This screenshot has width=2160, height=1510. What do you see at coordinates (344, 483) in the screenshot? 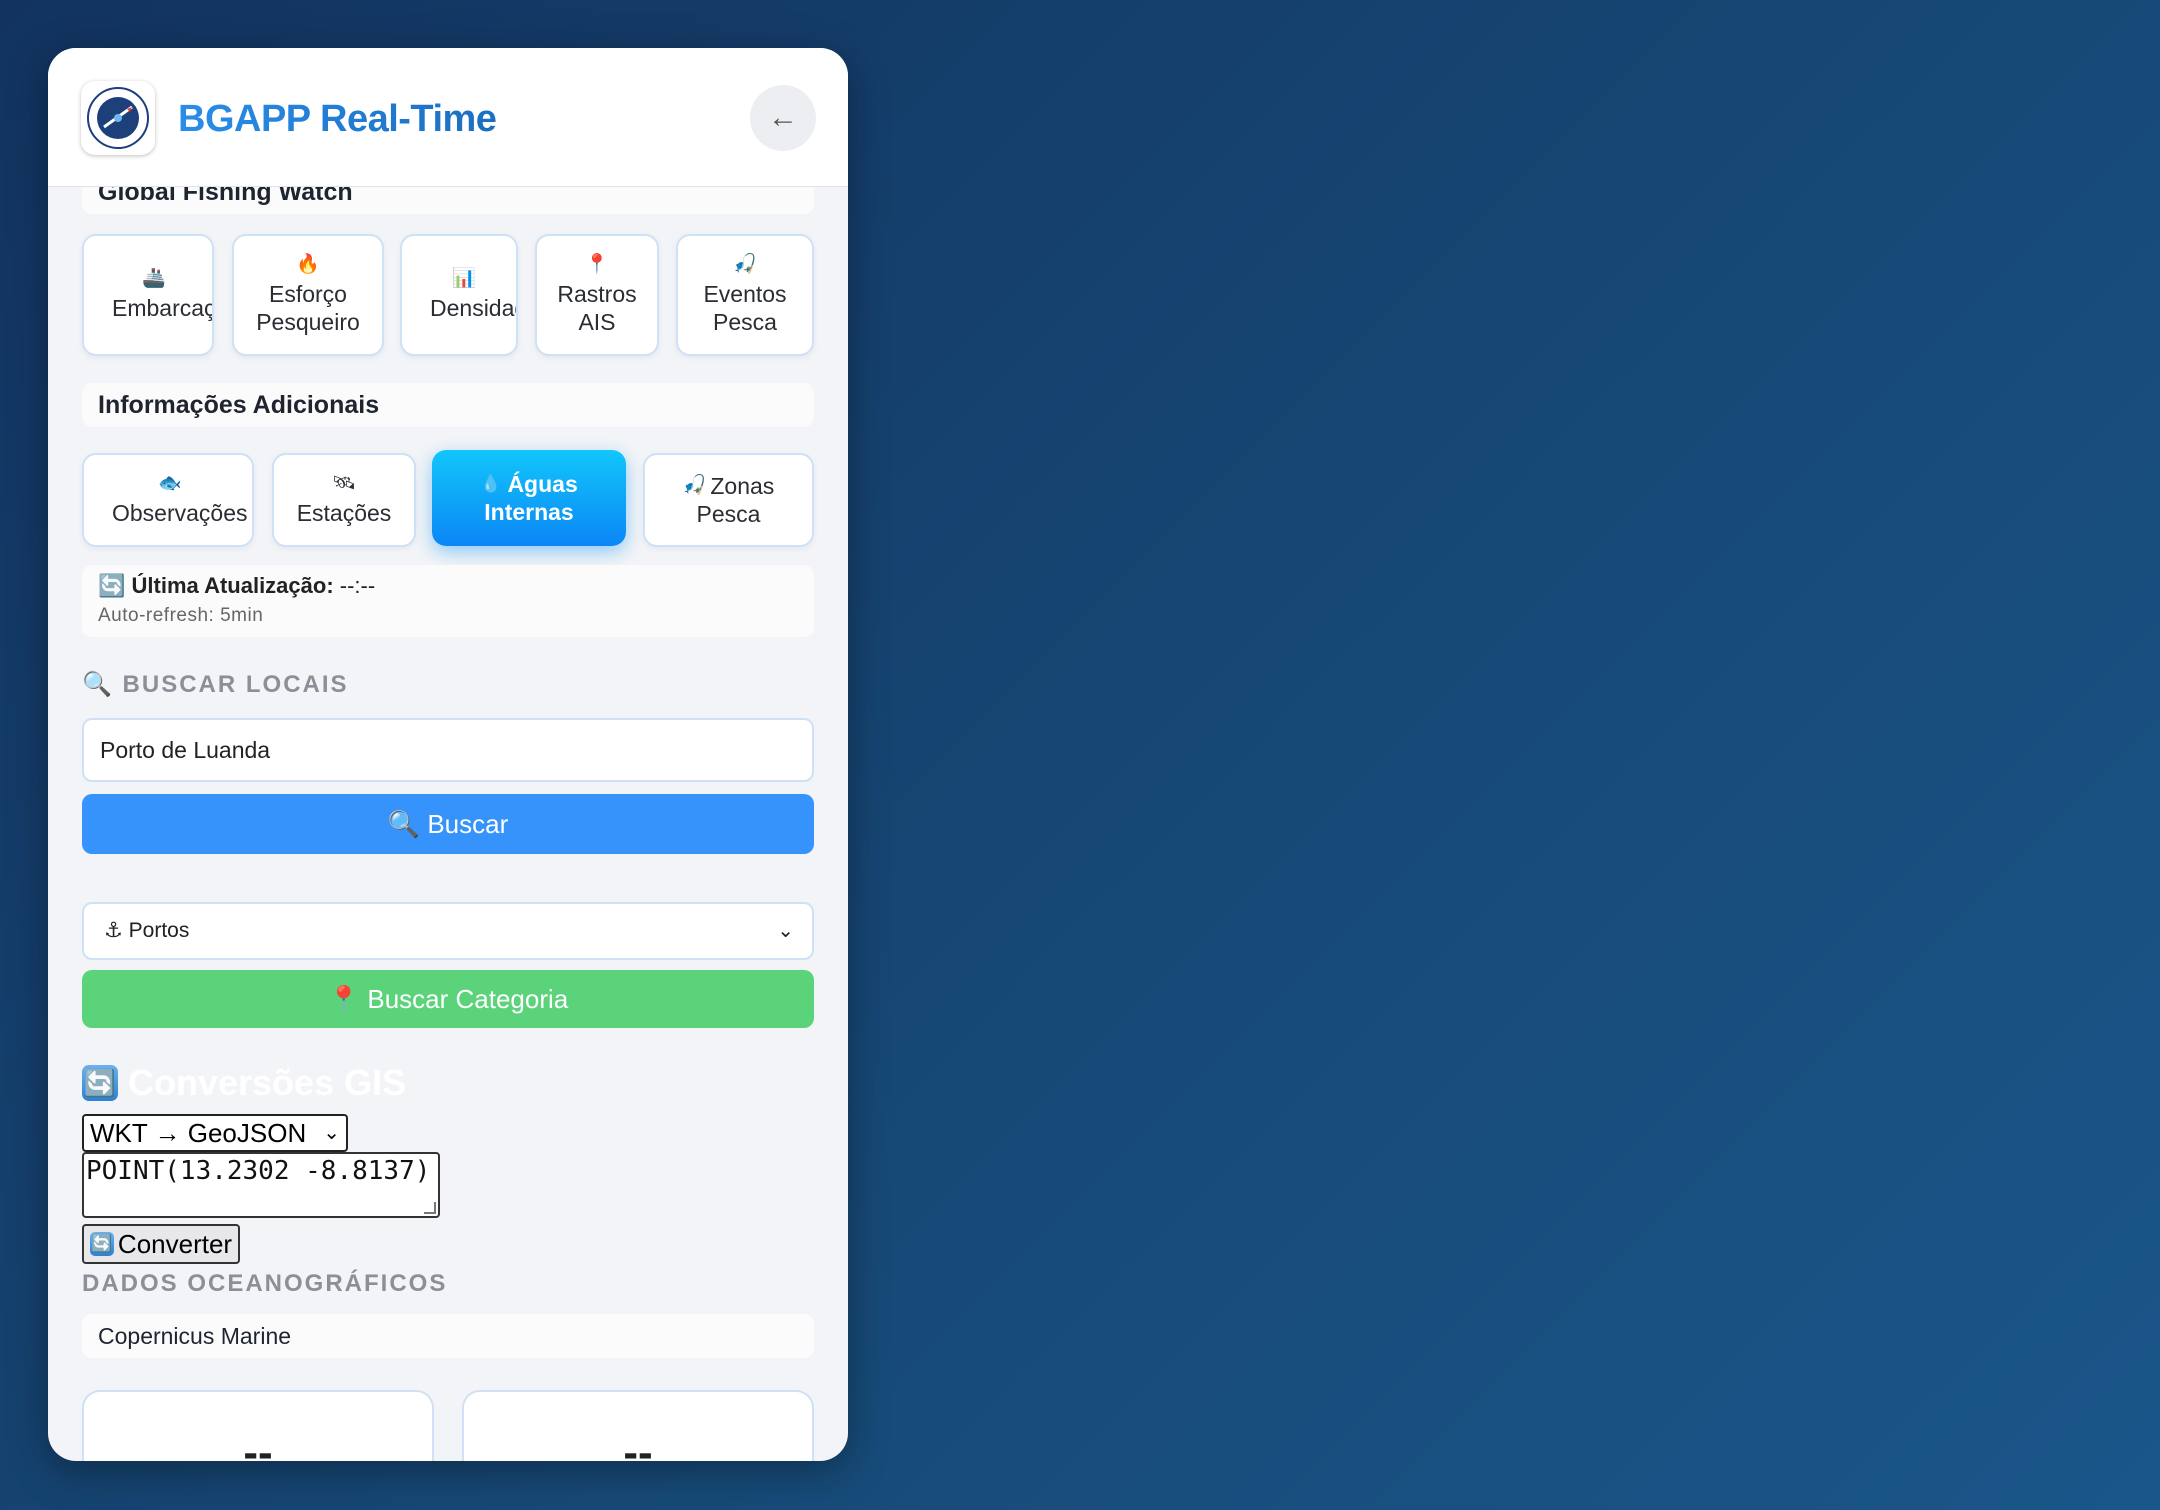
I see `satellite-icon: 🛰` at bounding box center [344, 483].